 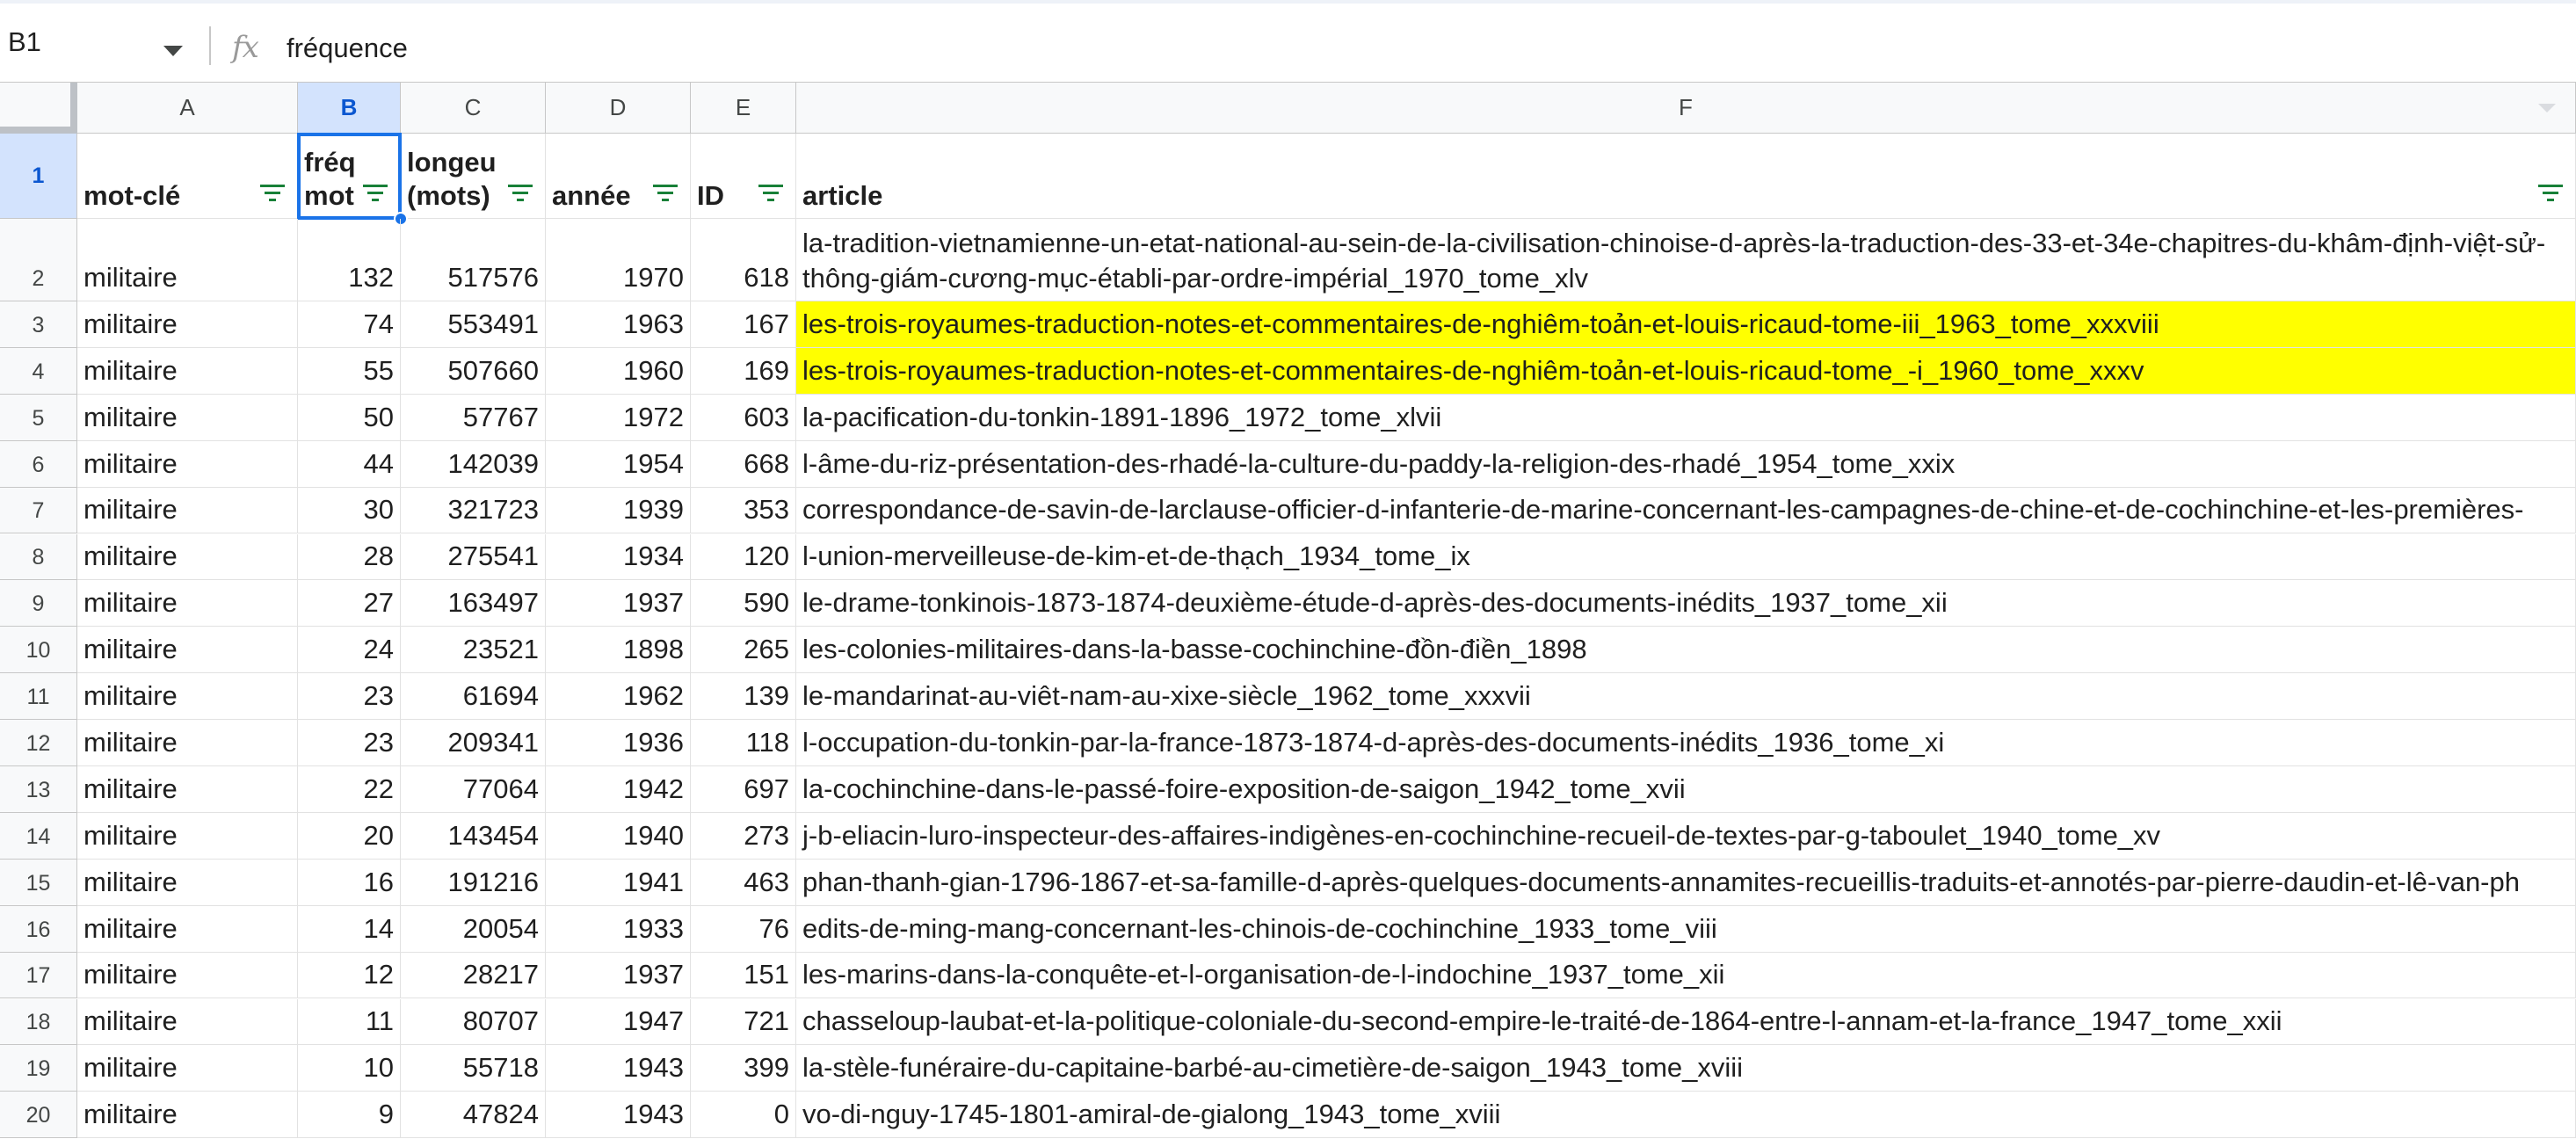 What do you see at coordinates (618, 929) in the screenshot?
I see `year-cell: 1933` at bounding box center [618, 929].